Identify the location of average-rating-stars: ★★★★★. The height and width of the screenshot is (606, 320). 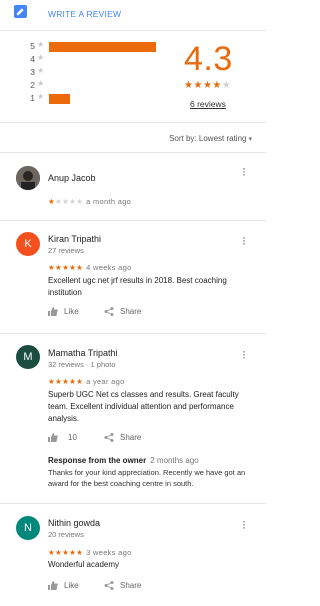
(207, 85).